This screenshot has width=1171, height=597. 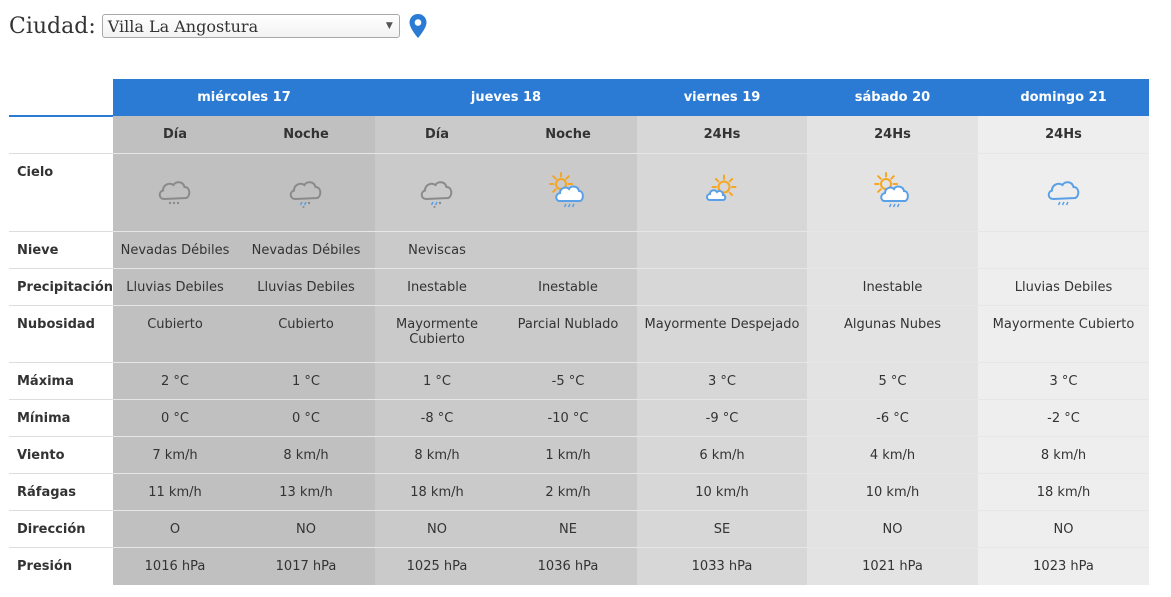 I want to click on presion-cell: 1036 hPa, so click(x=568, y=566).